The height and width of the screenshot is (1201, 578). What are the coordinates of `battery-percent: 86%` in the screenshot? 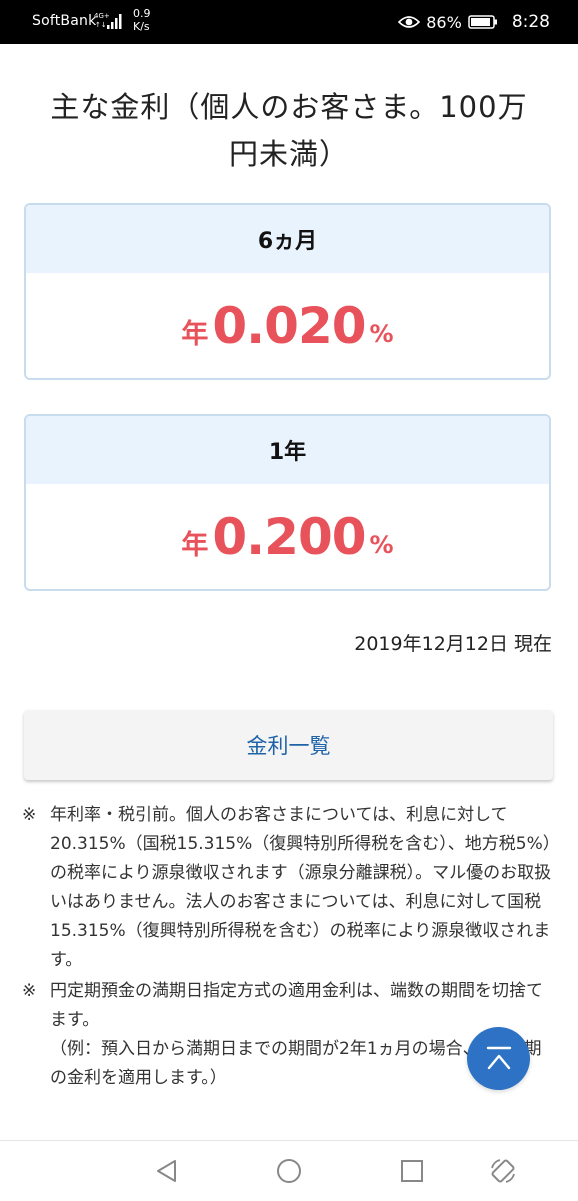 It's located at (444, 22).